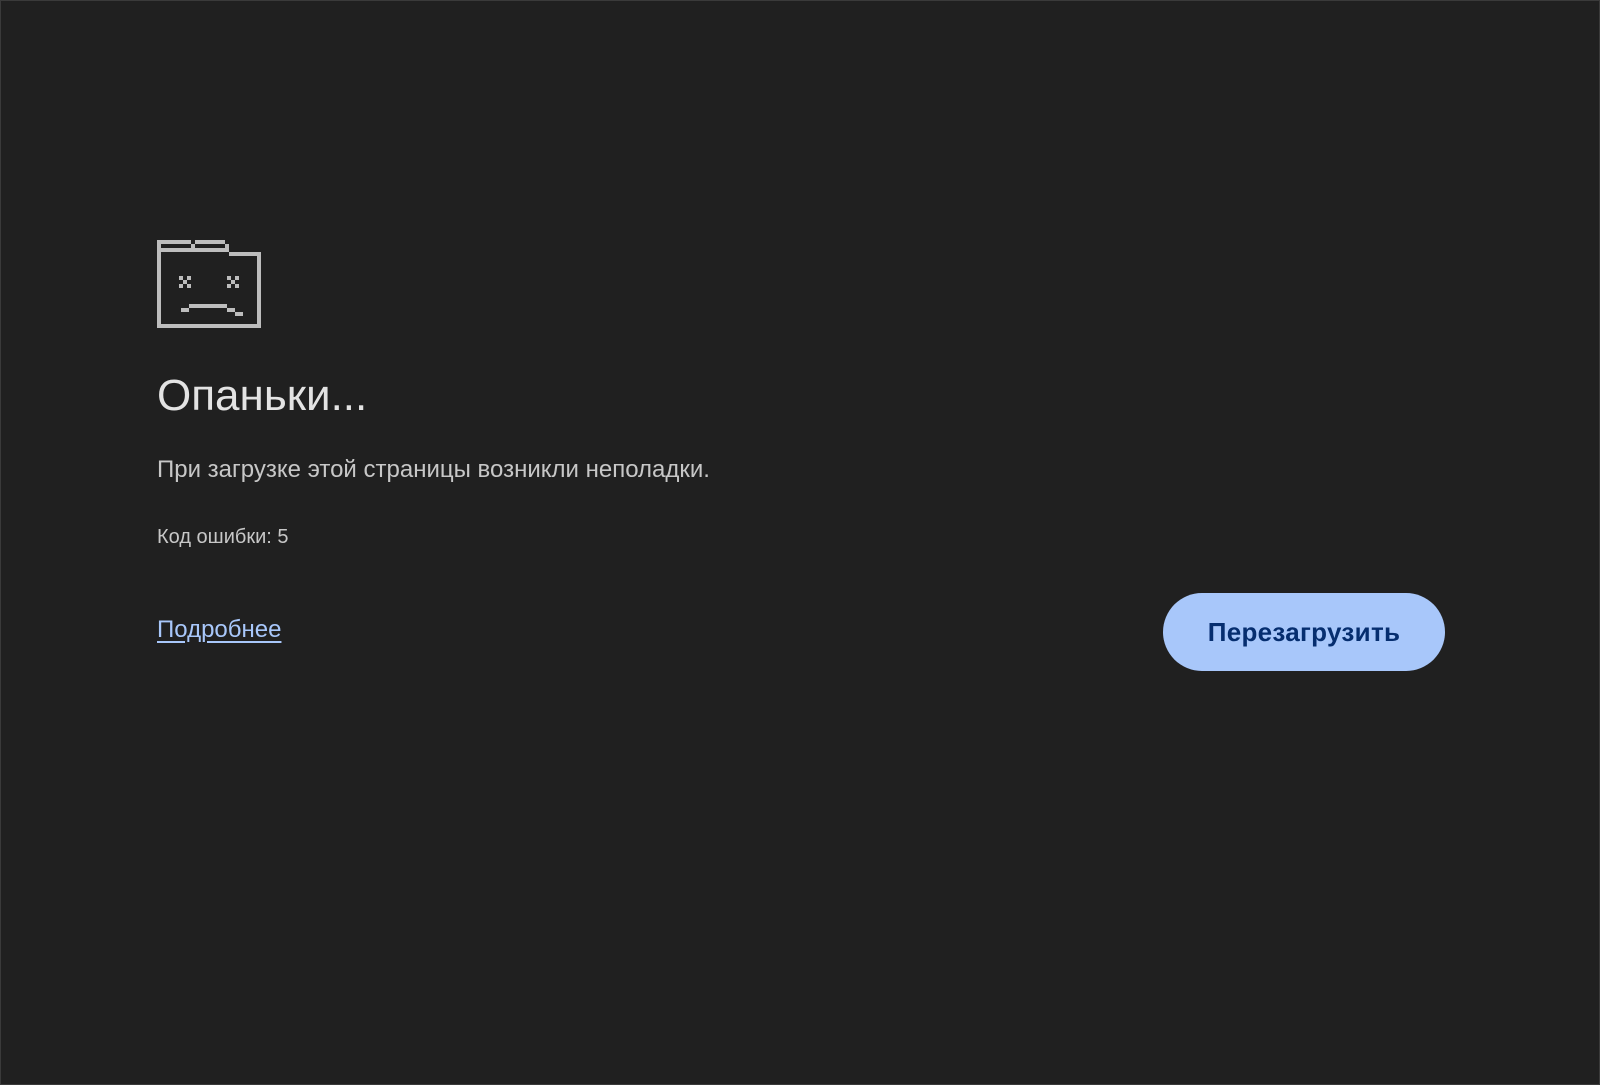  I want to click on sad-tab-icon, so click(209, 284).